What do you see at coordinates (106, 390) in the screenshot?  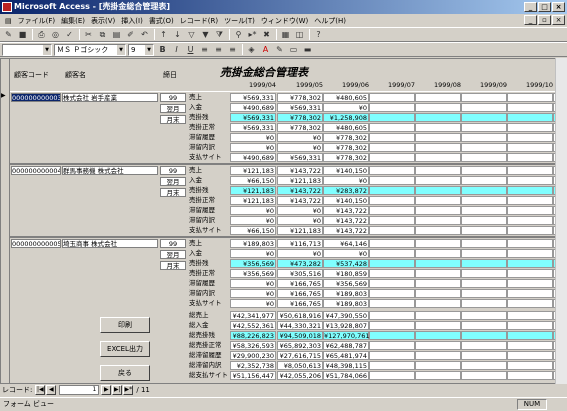 I see `next-record-button: ▶` at bounding box center [106, 390].